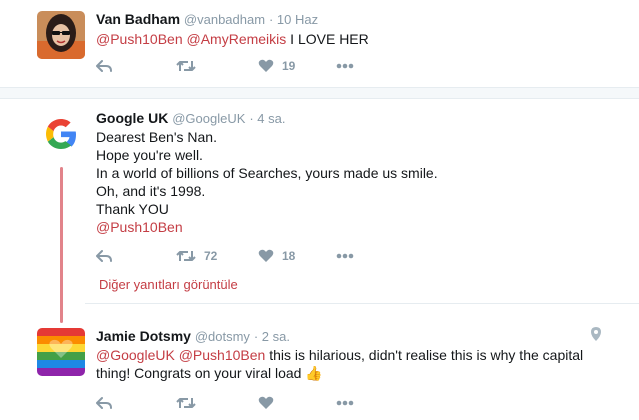  I want to click on tweet-text-content: thing! Congrats on your viral load, so click(199, 373).